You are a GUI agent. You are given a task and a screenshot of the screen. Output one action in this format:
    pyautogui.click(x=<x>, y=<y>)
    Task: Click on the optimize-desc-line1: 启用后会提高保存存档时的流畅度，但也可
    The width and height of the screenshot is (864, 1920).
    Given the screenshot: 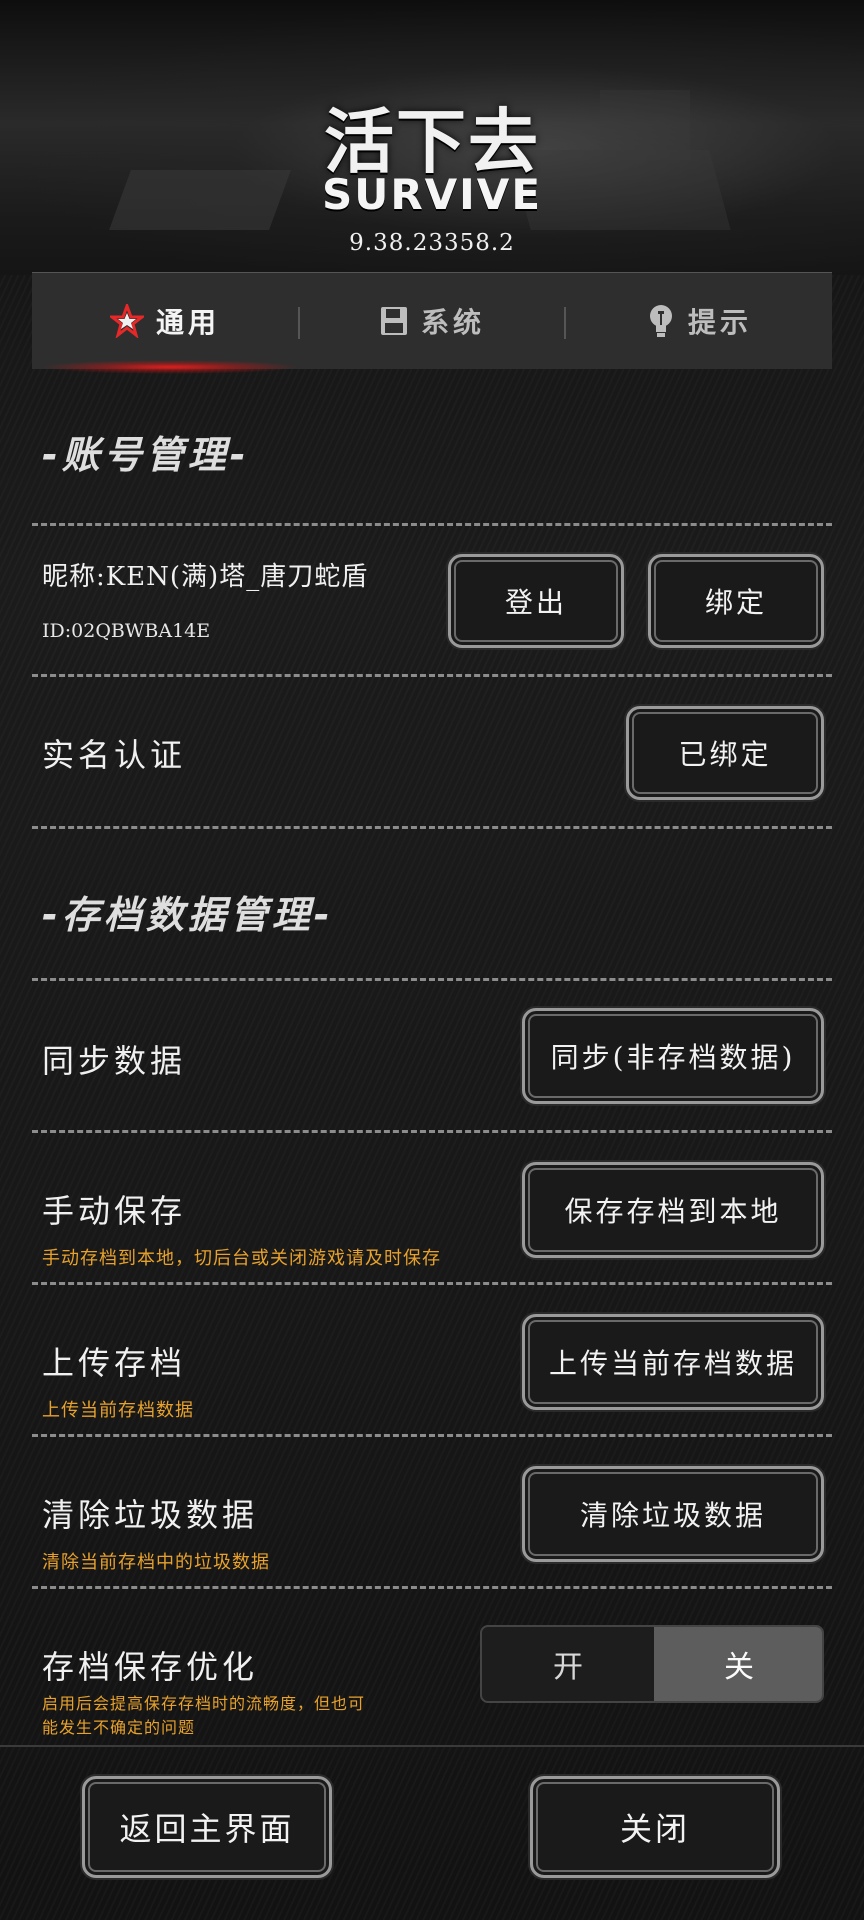 What is the action you would take?
    pyautogui.click(x=204, y=1703)
    